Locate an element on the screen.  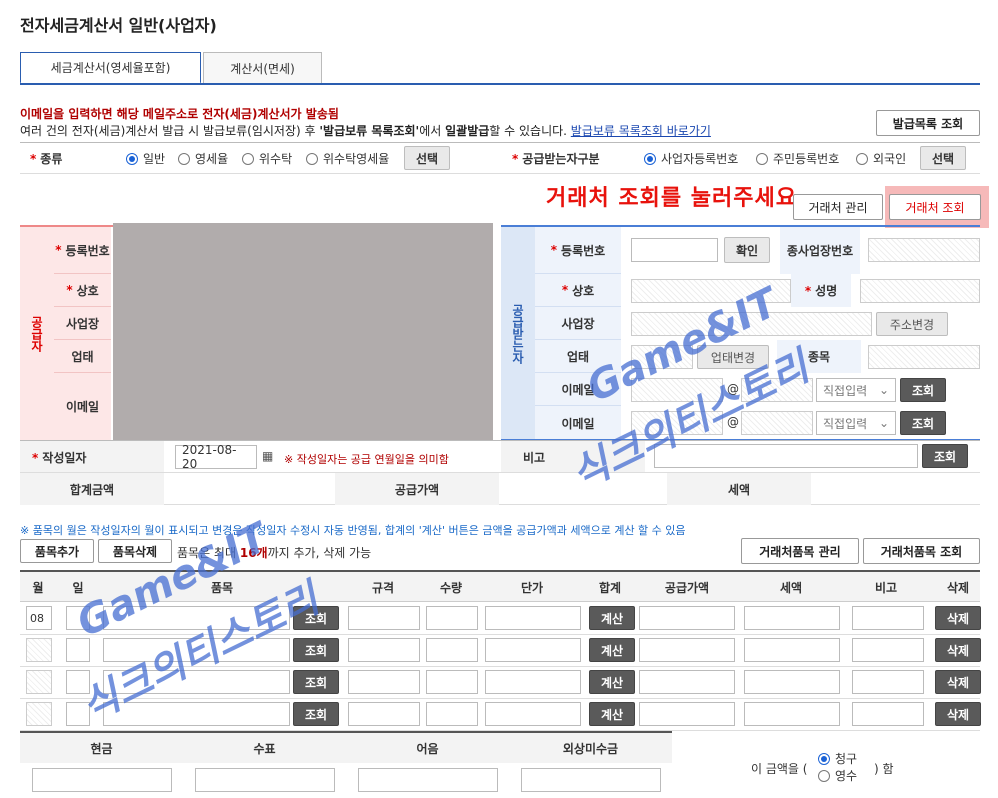
buyer-email1-select: 직접입력 ⌄ is located at coordinates (856, 390).